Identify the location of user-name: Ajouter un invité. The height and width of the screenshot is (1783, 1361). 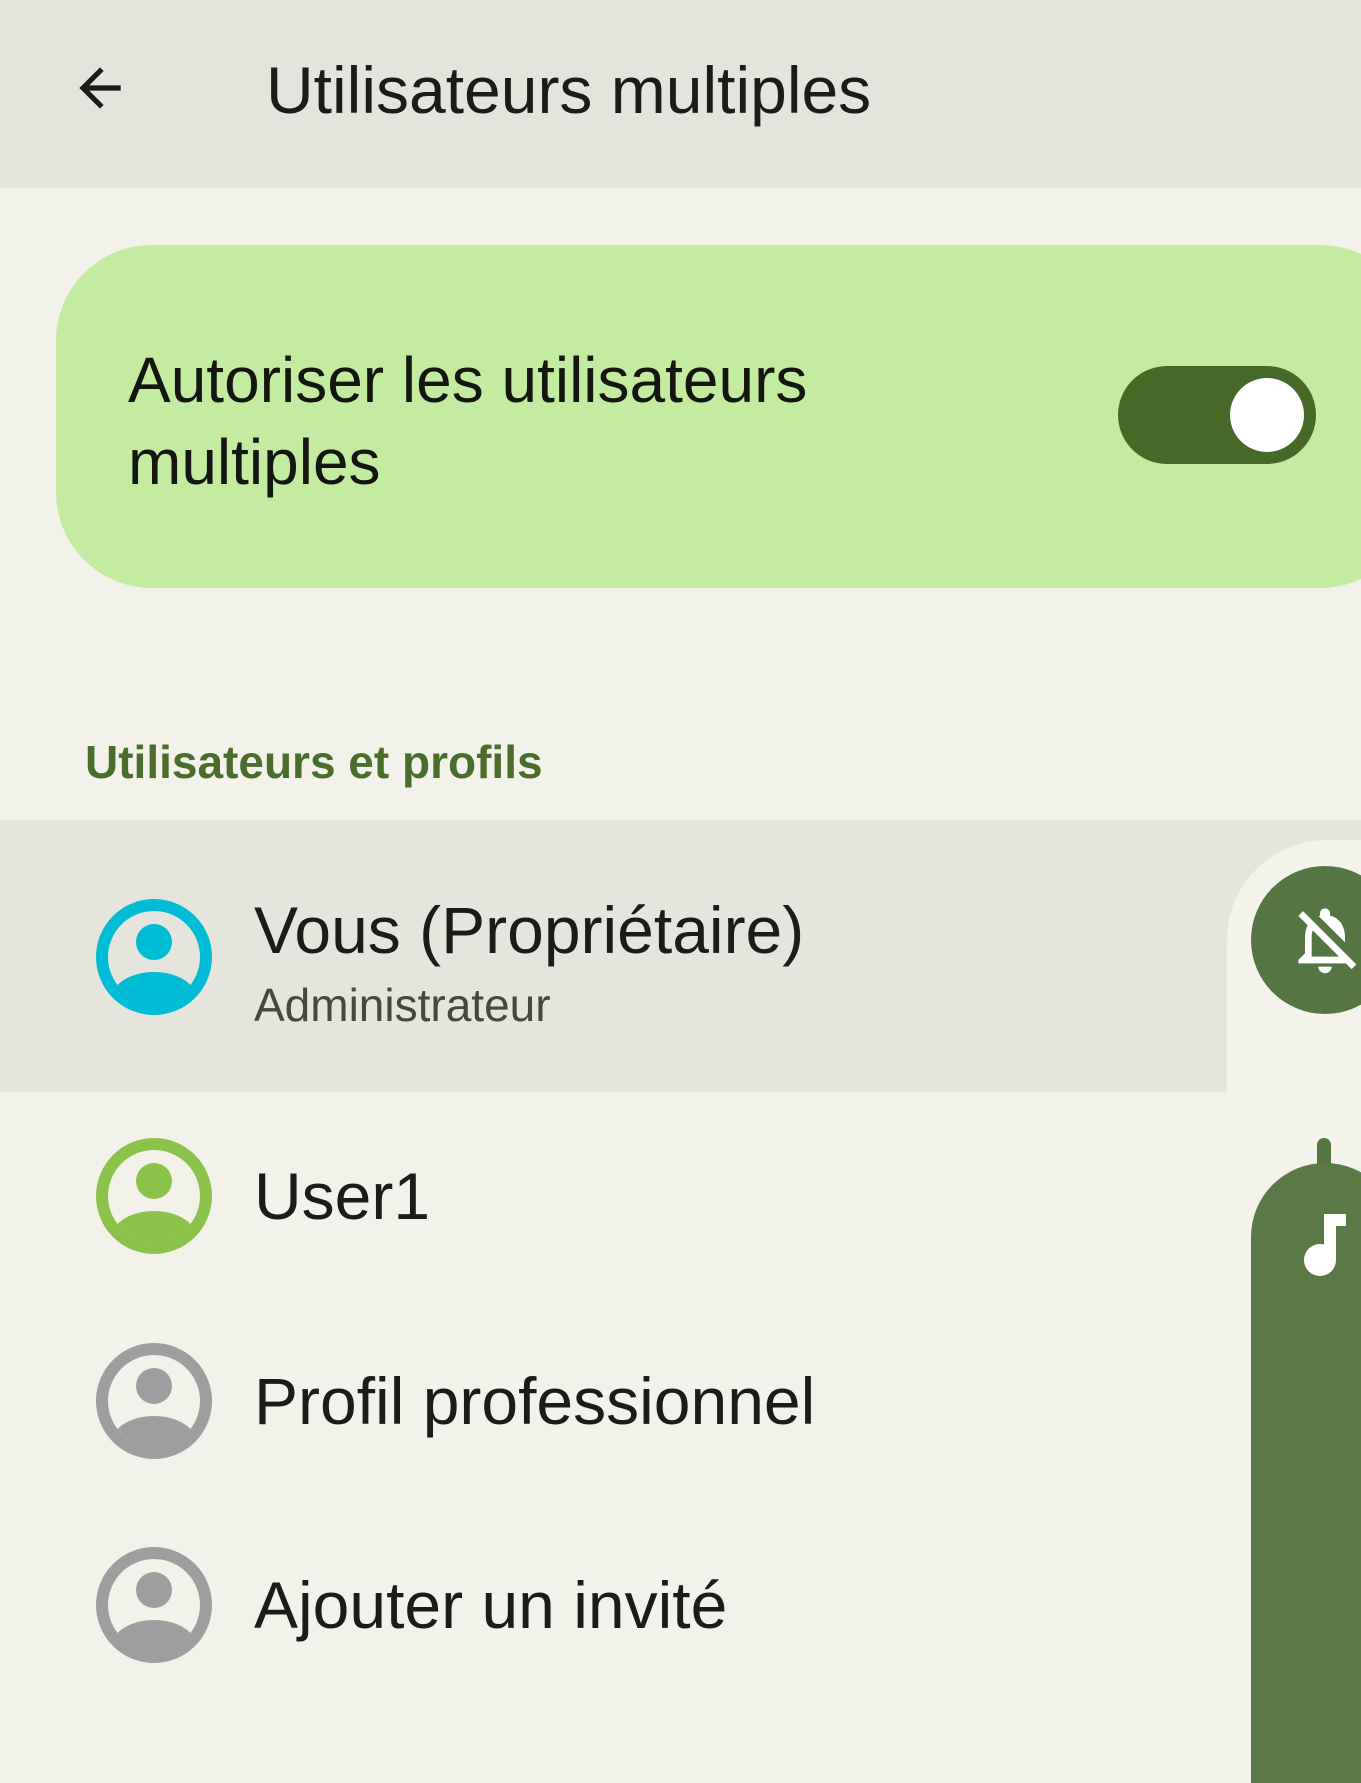
(491, 1605).